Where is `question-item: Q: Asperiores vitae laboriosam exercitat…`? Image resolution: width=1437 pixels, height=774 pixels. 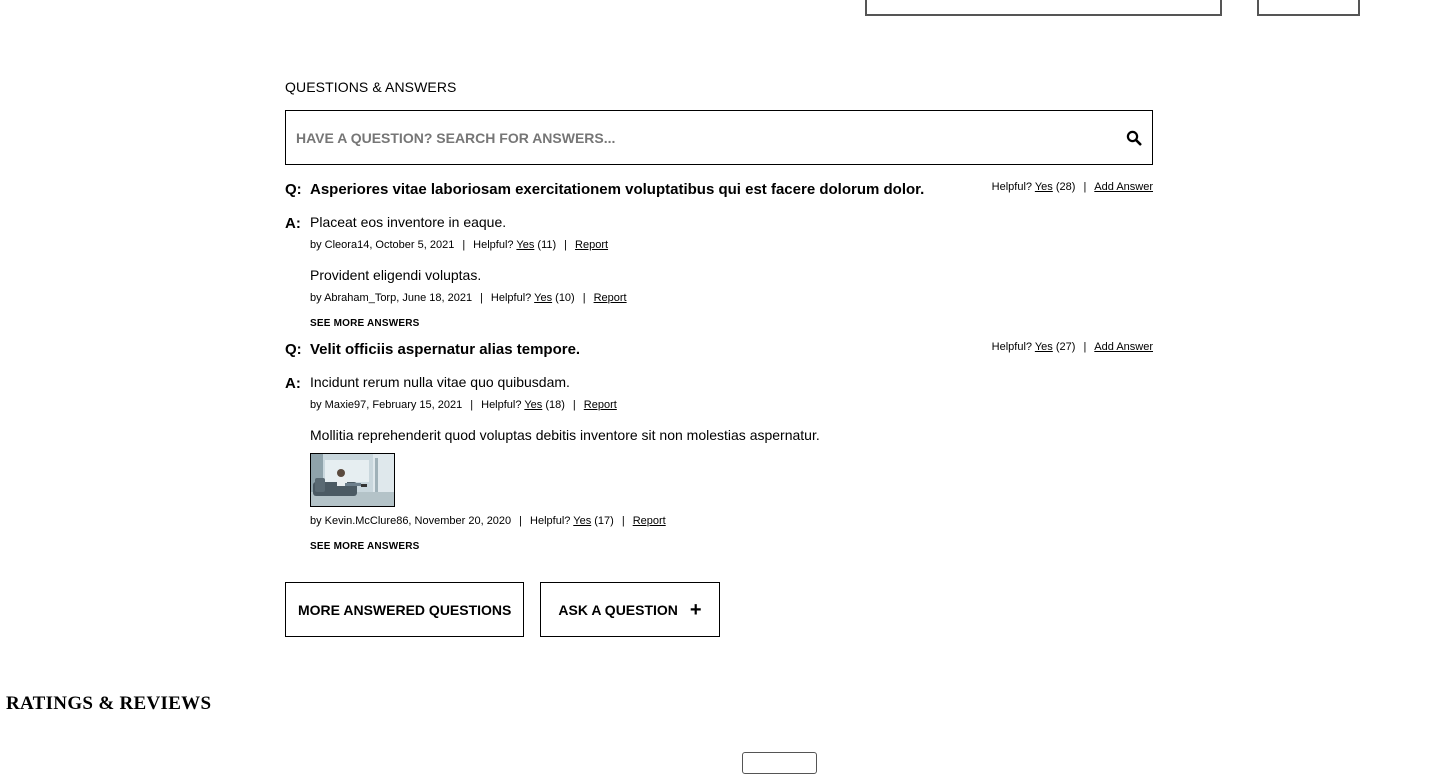
question-item: Q: Asperiores vitae laboriosam exercitat… is located at coordinates (719, 255).